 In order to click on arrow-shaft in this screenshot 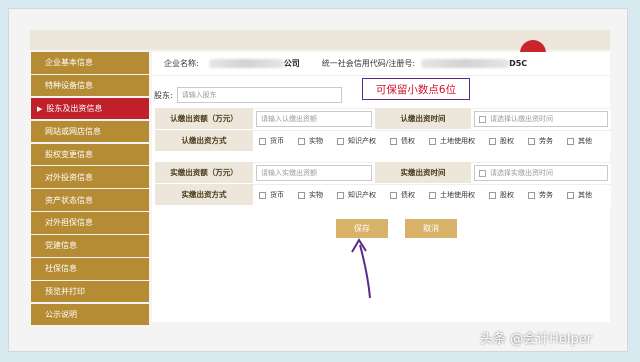, I will do `click(365, 271)`.